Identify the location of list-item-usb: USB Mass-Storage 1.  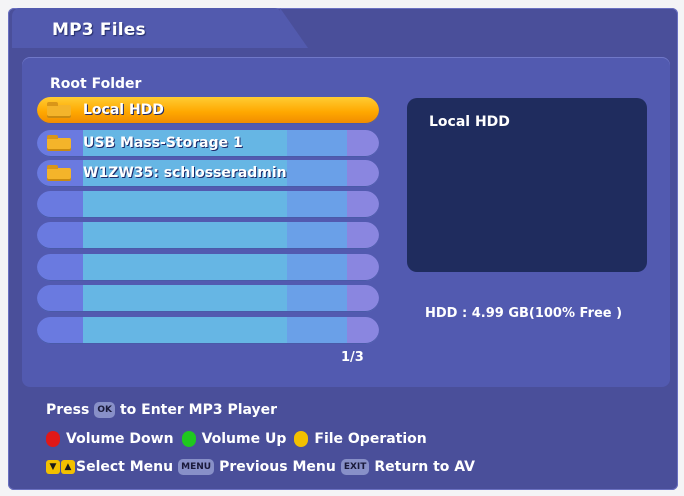
(208, 143).